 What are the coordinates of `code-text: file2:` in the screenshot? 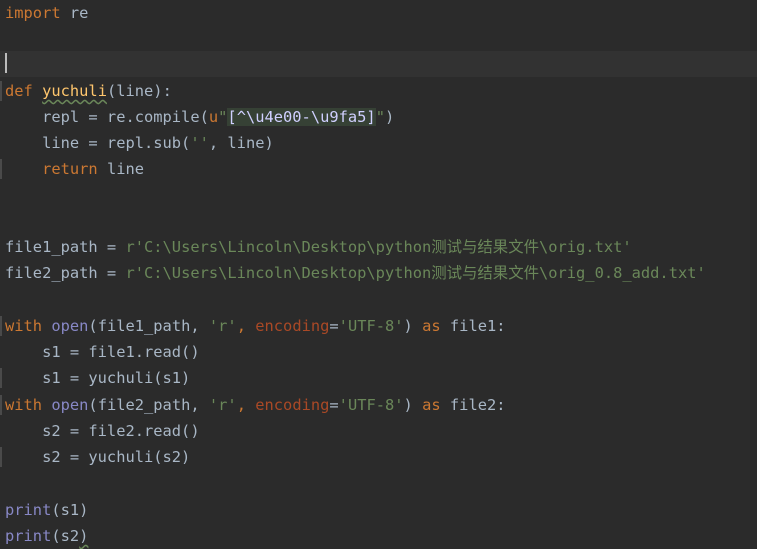 It's located at (473, 405).